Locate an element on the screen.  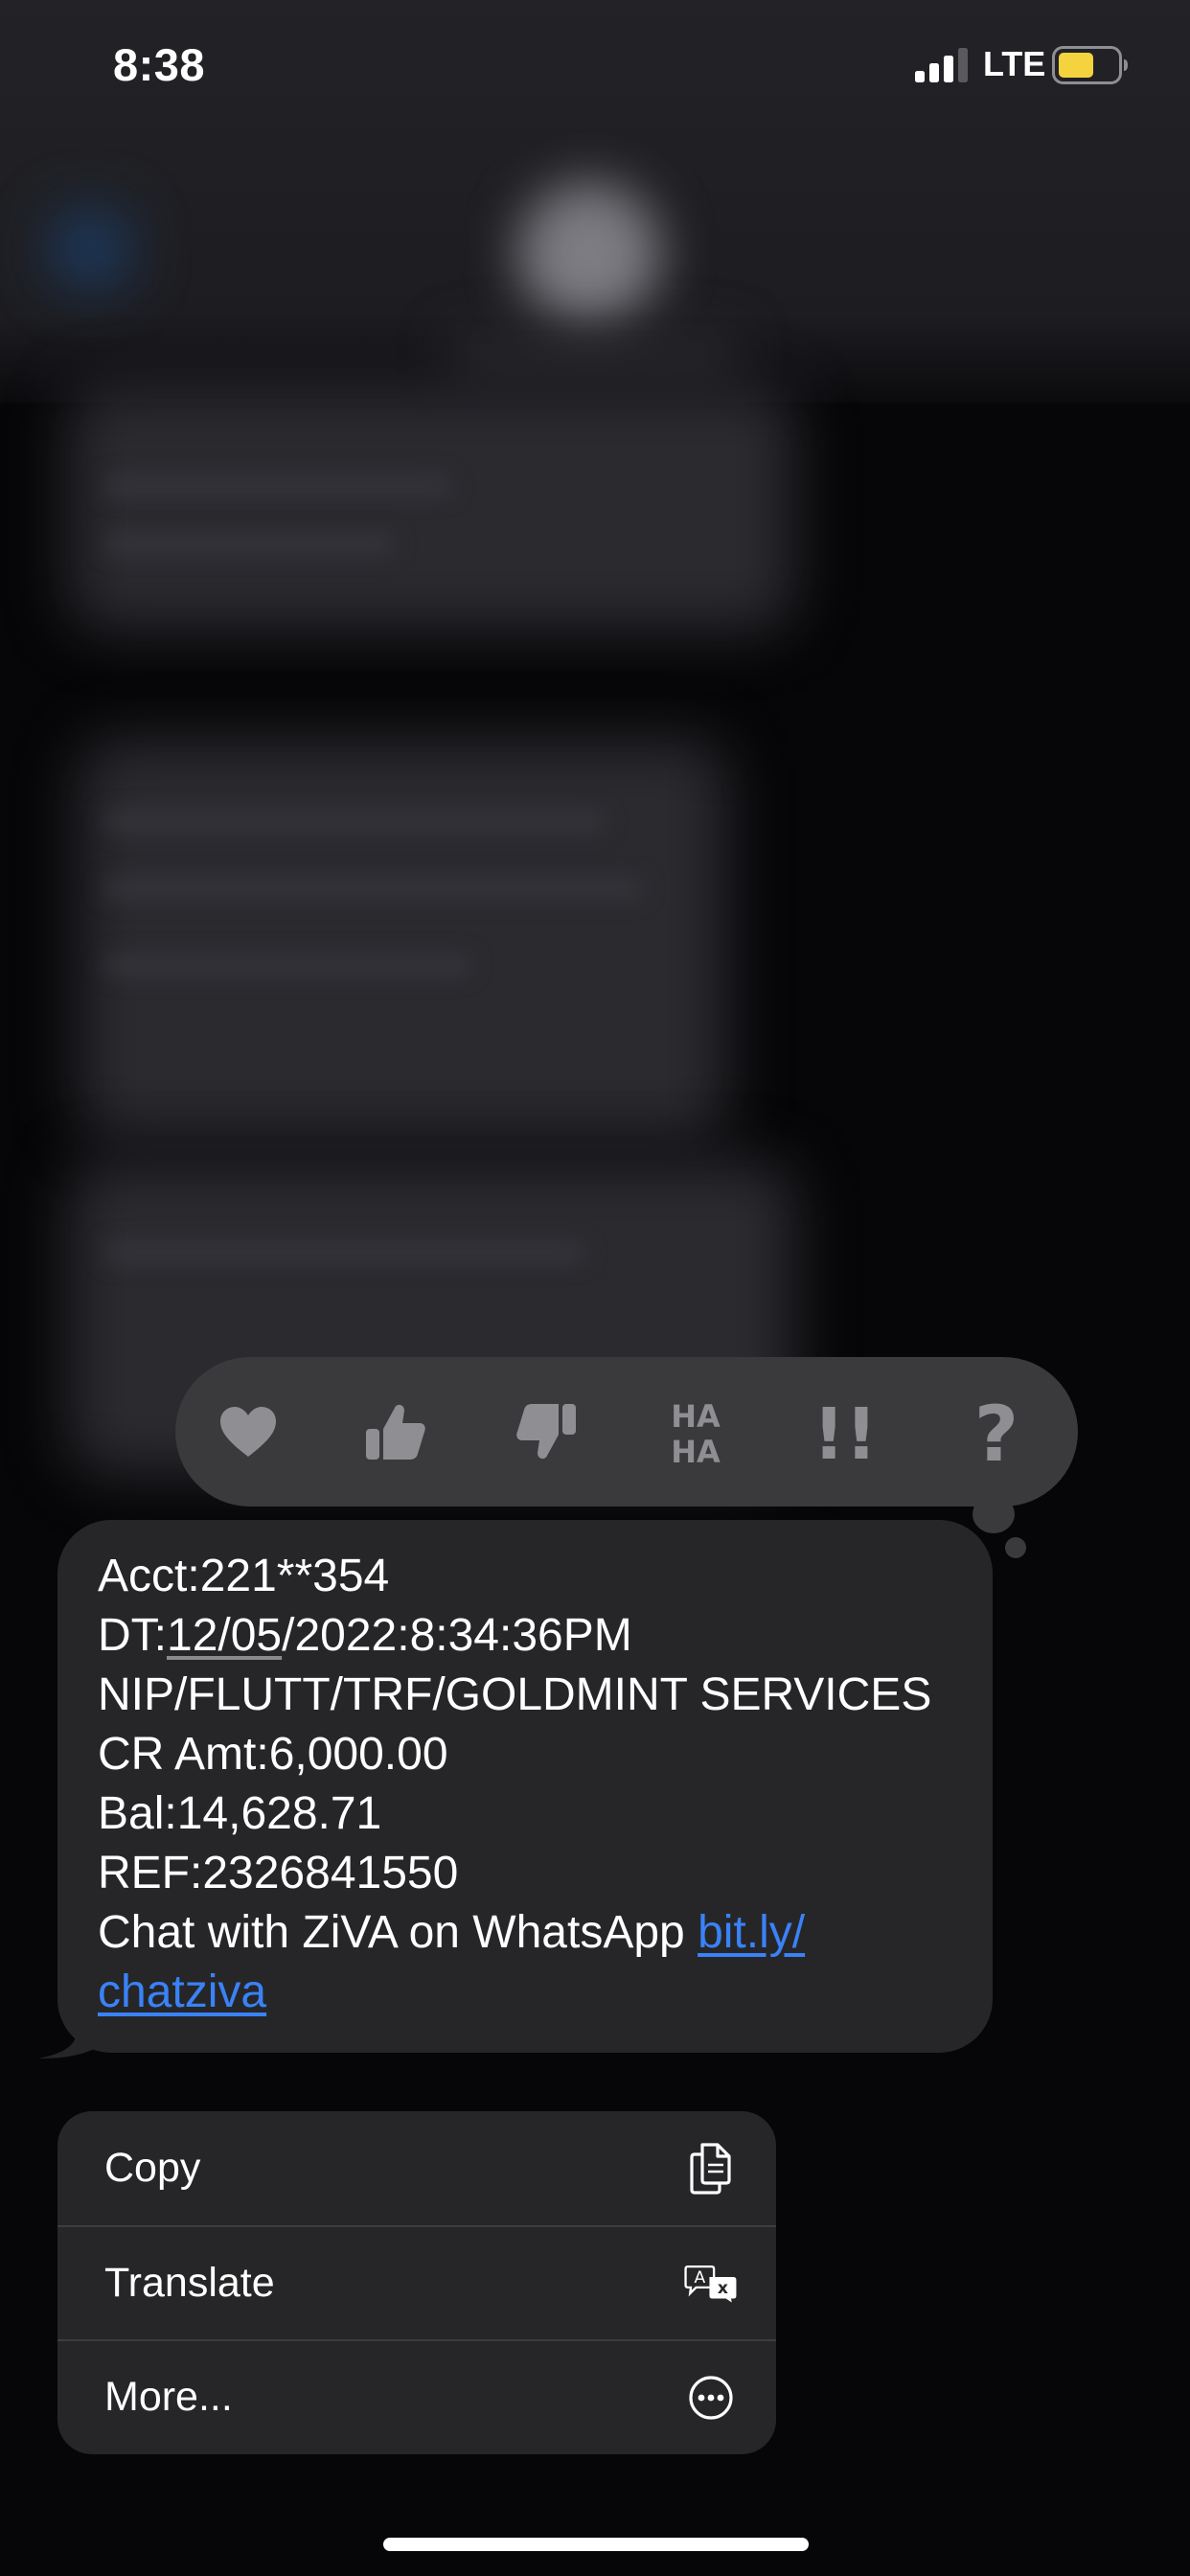
blurred-contact-avatar is located at coordinates (589, 254).